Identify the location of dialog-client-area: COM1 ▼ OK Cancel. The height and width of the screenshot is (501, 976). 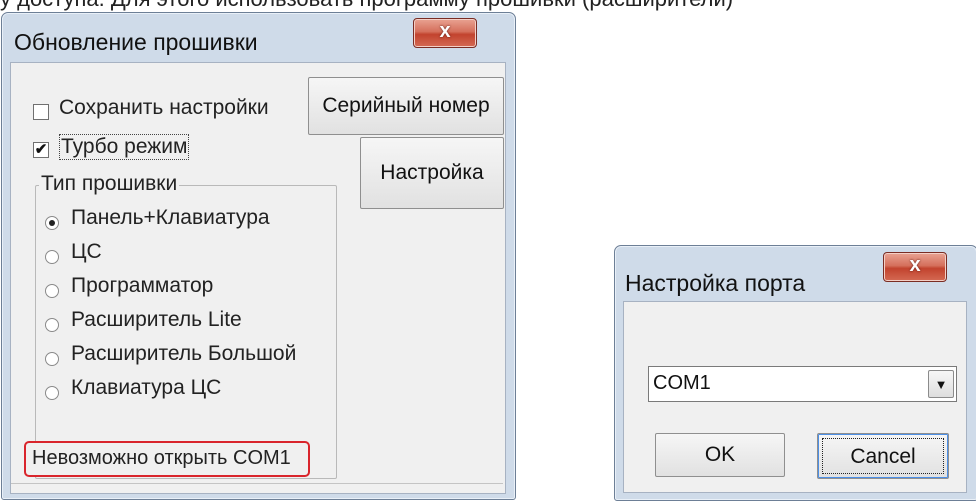
(795, 397).